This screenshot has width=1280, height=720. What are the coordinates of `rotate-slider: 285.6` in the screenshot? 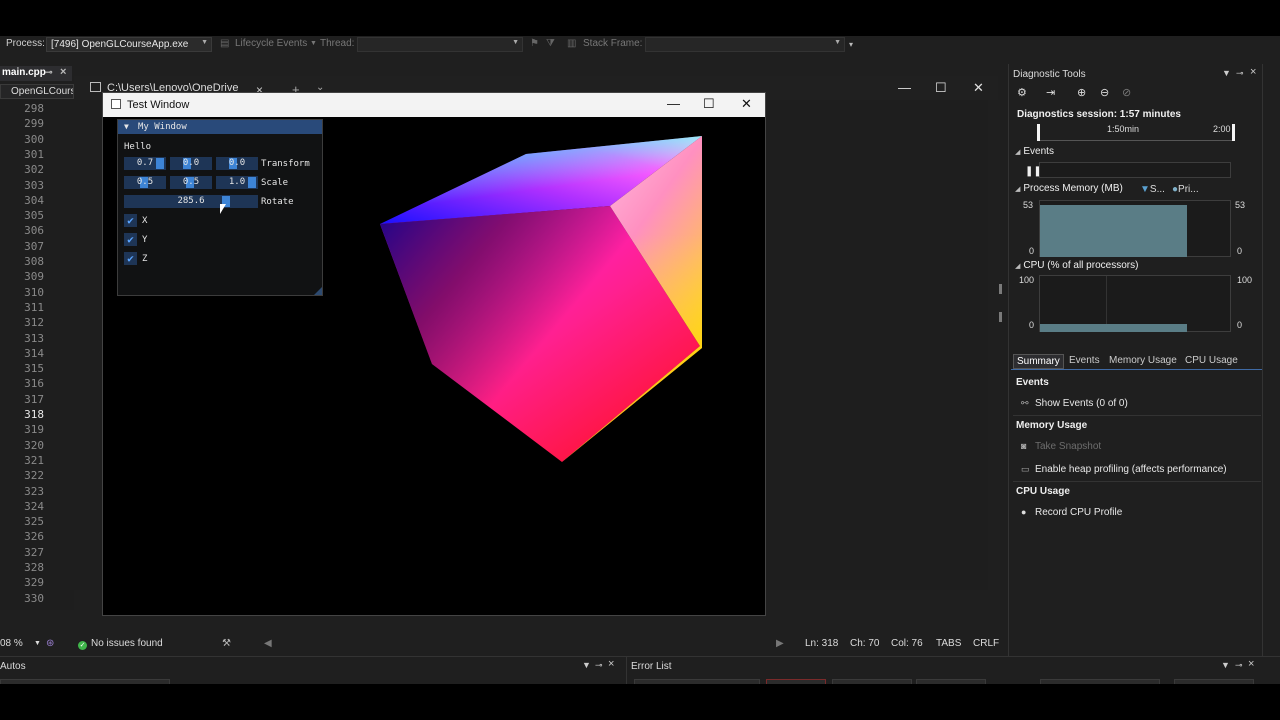 It's located at (191, 201).